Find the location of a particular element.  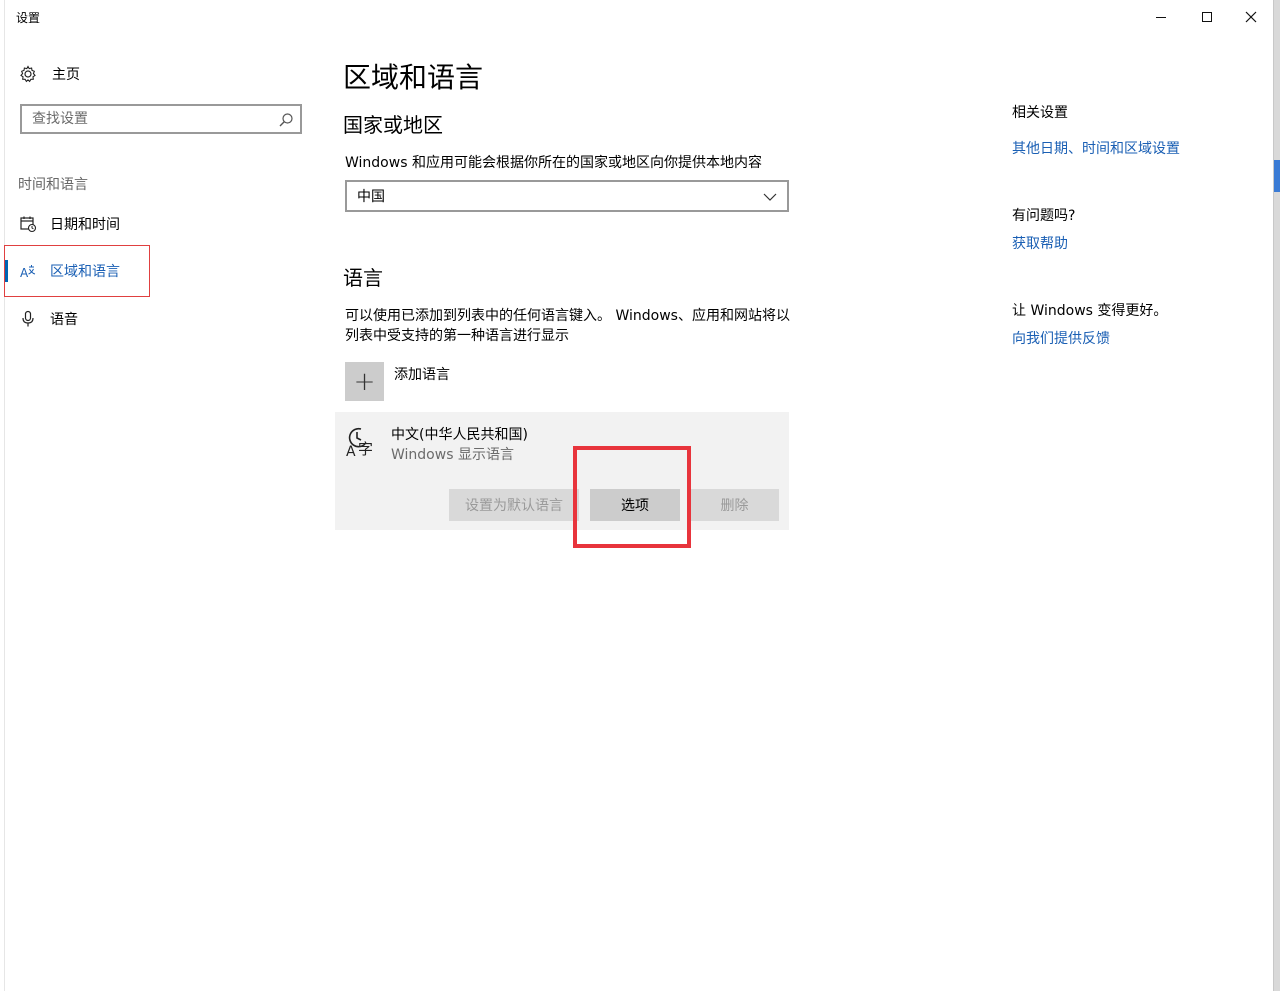

svg-text: A is located at coordinates (351, 451).